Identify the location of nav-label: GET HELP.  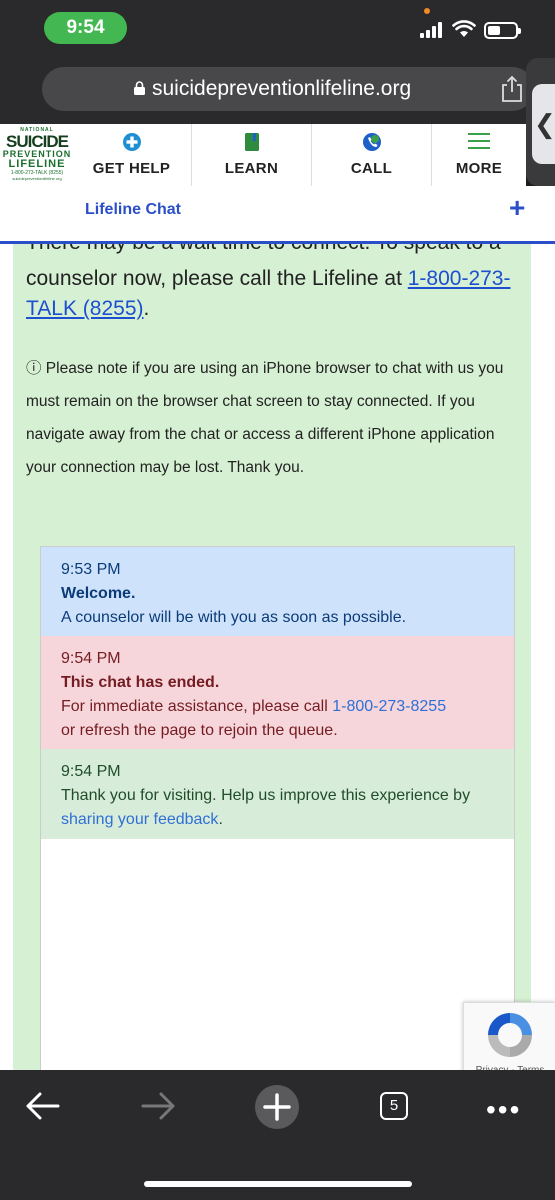
(131, 168).